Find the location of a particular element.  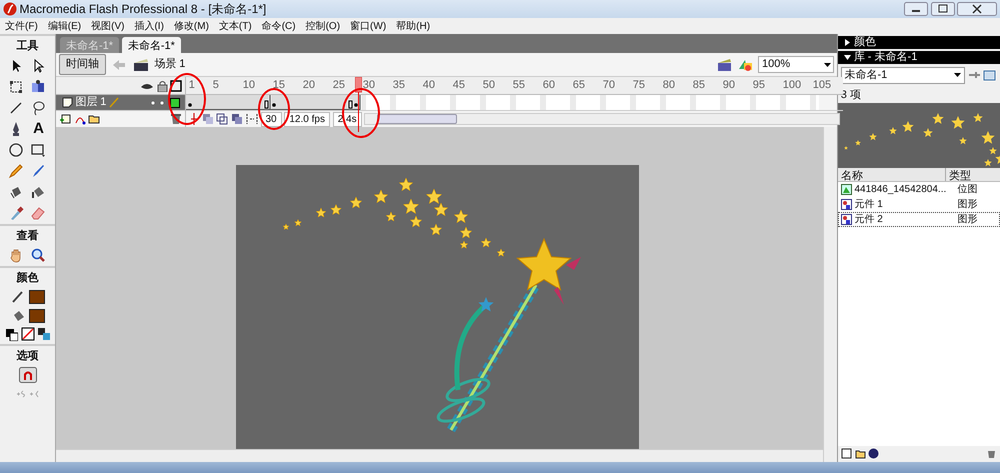

frame-number: 95 is located at coordinates (759, 86).